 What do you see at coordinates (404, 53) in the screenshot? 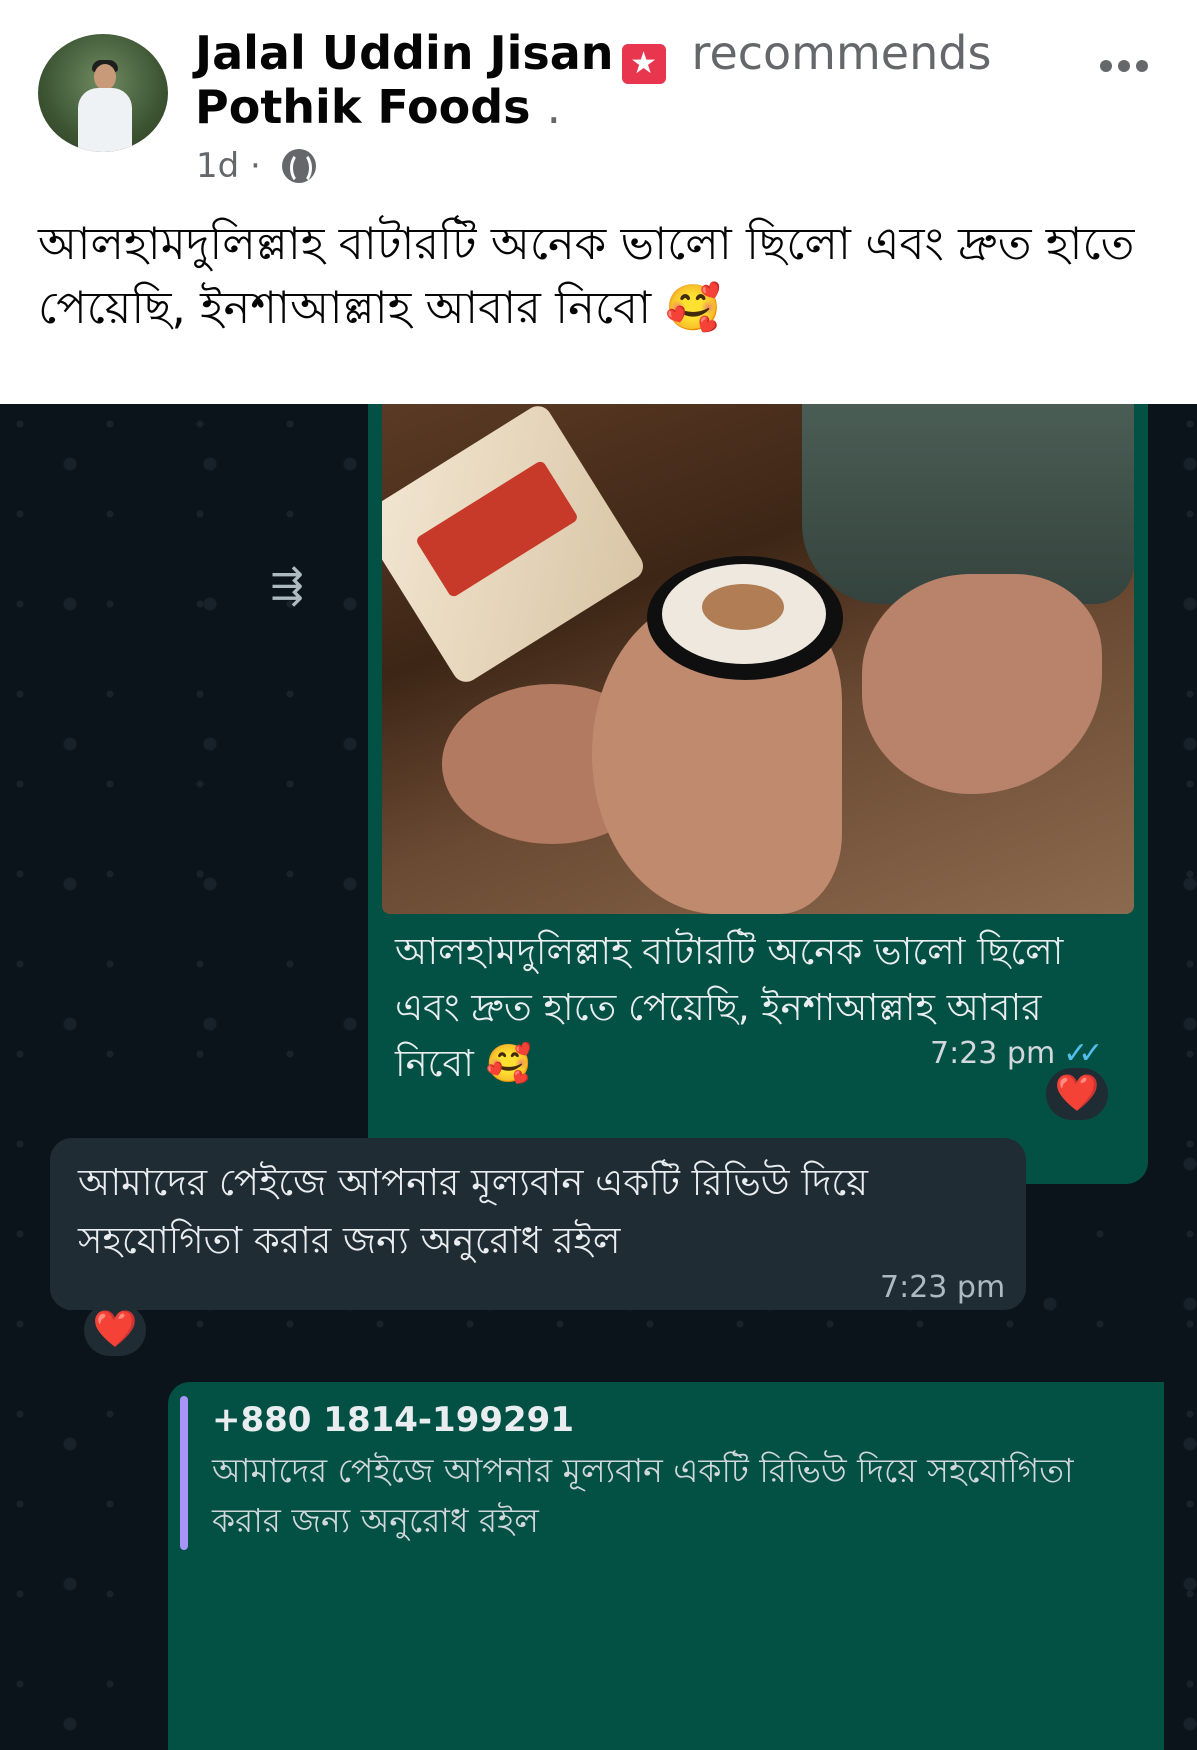
I see `author-name: Jalal Uddin Jisan` at bounding box center [404, 53].